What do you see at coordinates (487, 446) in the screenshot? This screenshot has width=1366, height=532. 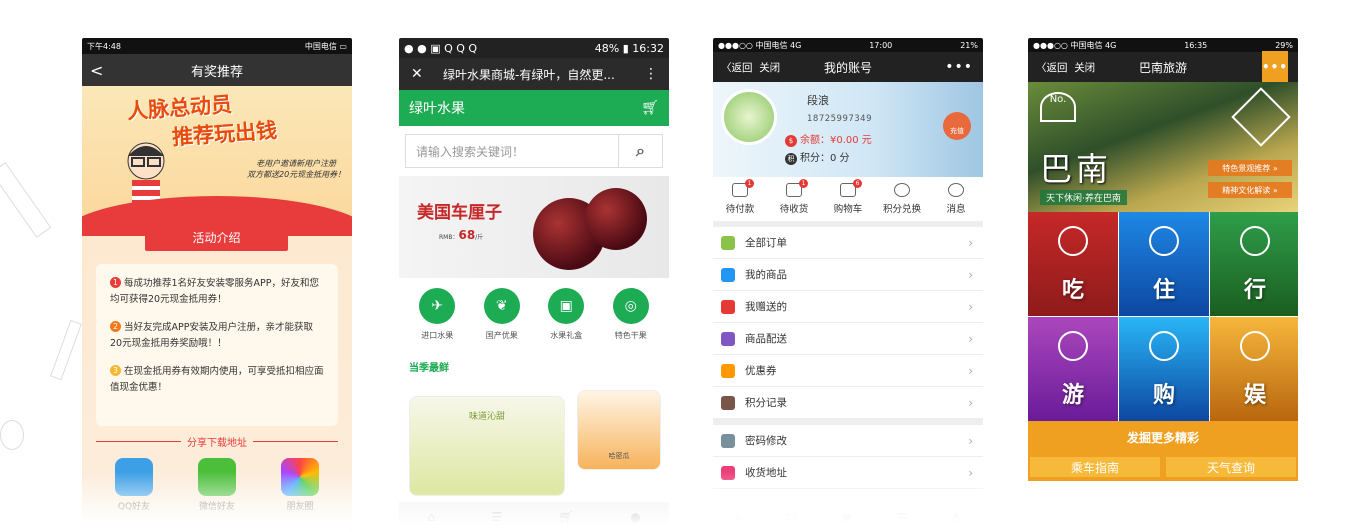 I see `product-card: 味道沁甜` at bounding box center [487, 446].